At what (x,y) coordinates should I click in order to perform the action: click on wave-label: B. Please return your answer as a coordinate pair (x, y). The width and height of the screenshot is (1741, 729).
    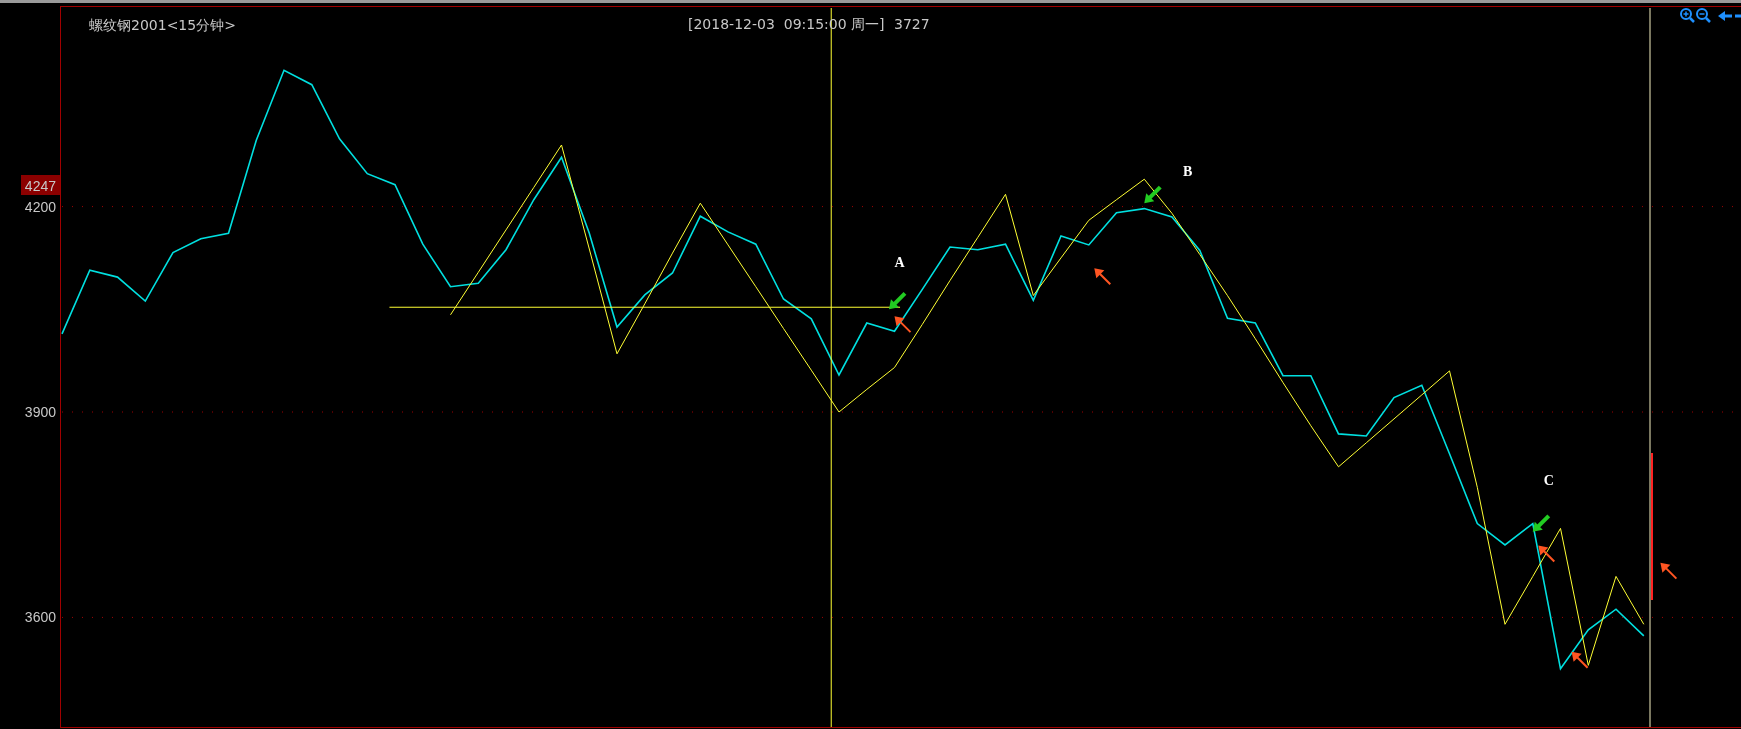
    Looking at the image, I should click on (1188, 171).